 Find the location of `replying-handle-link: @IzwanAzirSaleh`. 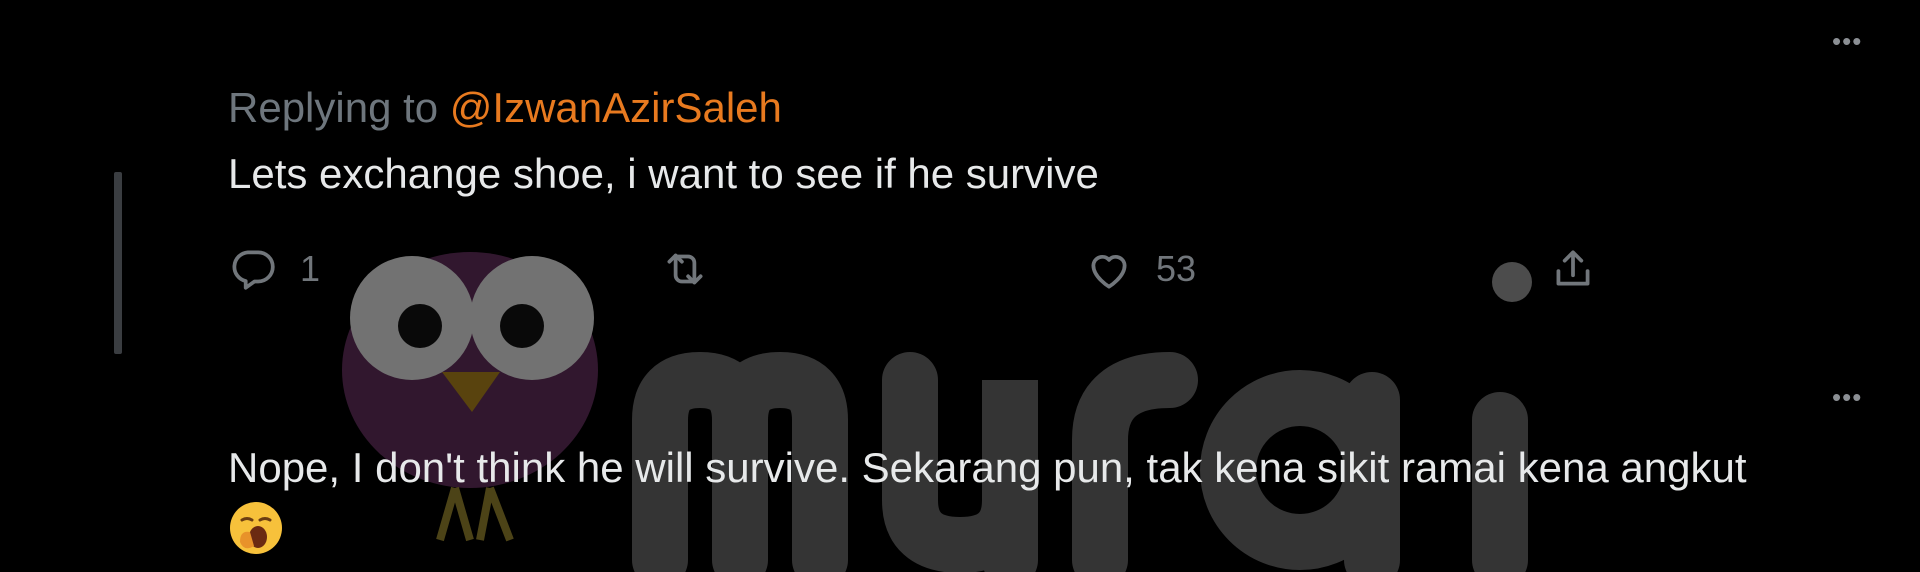

replying-handle-link: @IzwanAzirSaleh is located at coordinates (616, 107).